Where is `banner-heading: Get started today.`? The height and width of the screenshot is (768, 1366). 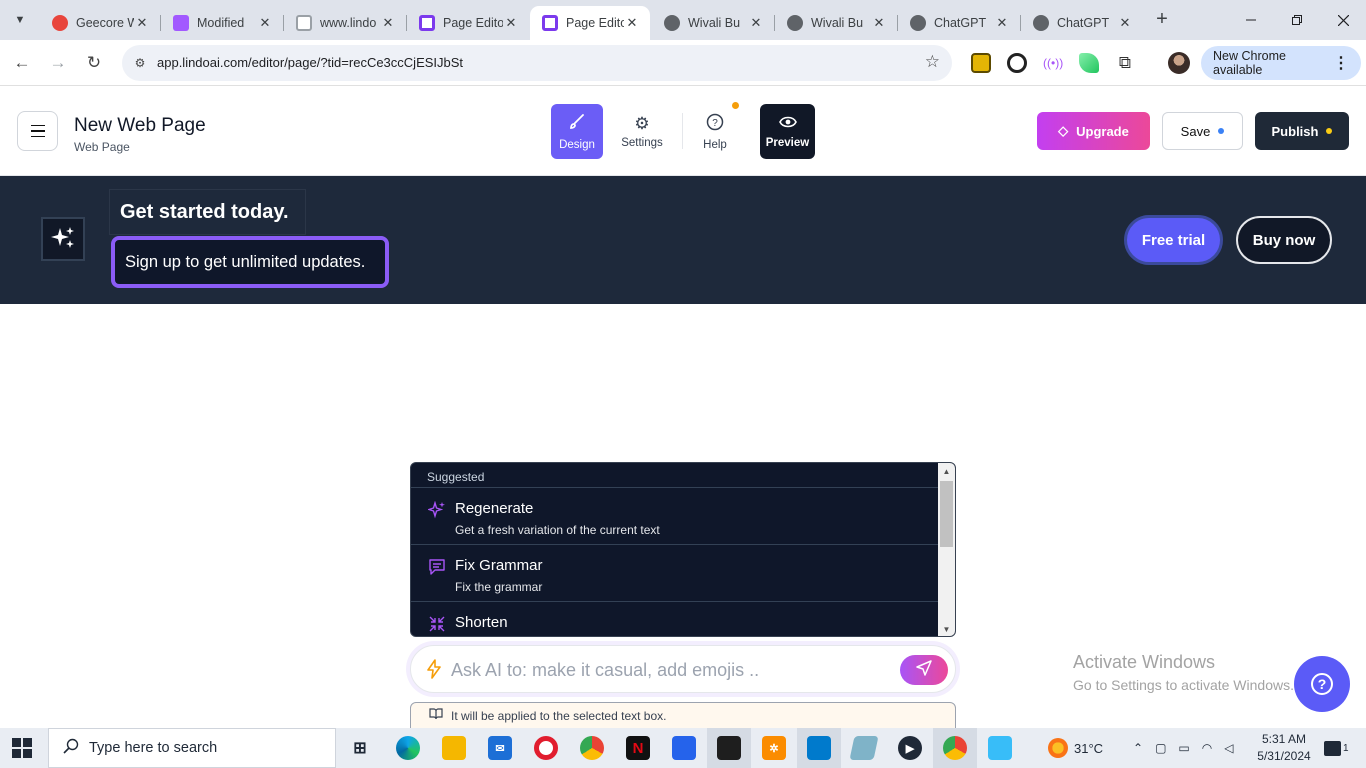
banner-heading: Get started today. is located at coordinates (207, 212).